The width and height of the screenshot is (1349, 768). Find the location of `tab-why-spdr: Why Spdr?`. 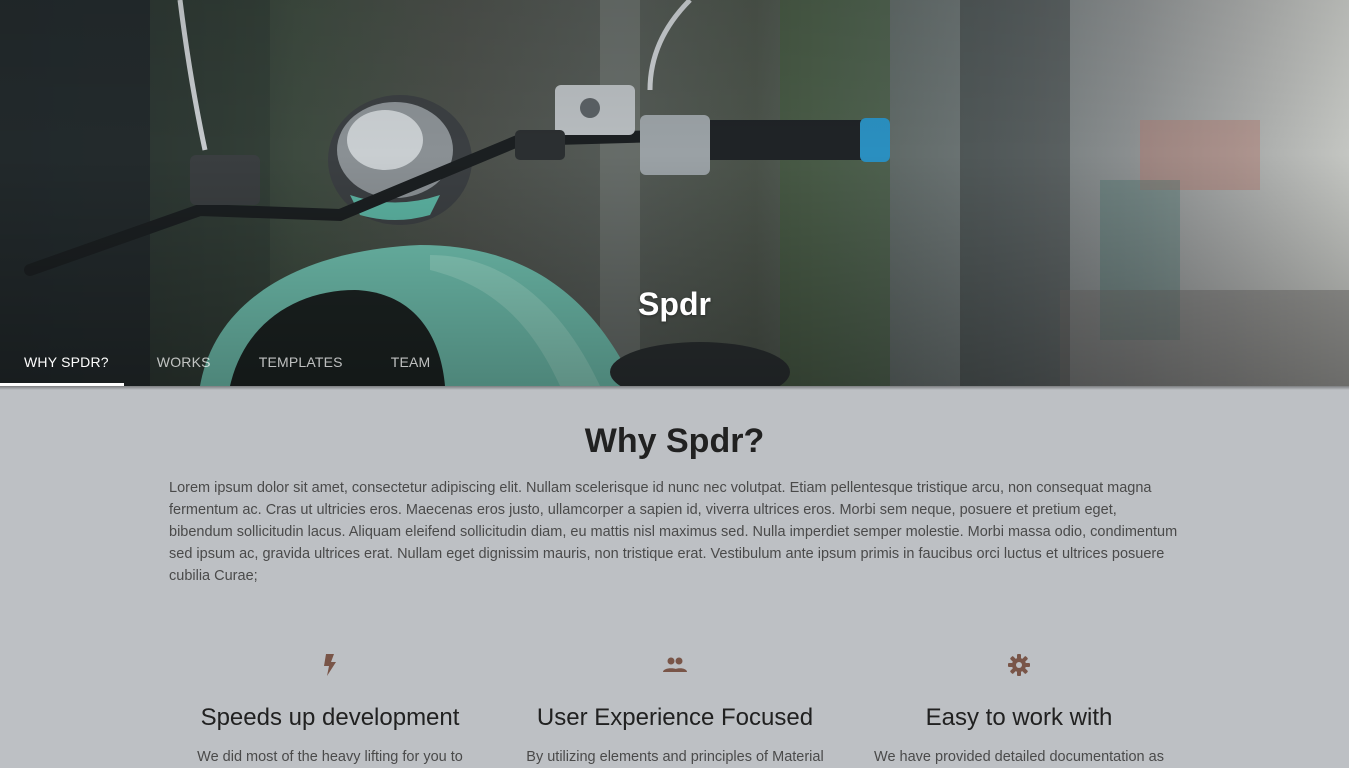

tab-why-spdr: Why Spdr? is located at coordinates (66, 362).